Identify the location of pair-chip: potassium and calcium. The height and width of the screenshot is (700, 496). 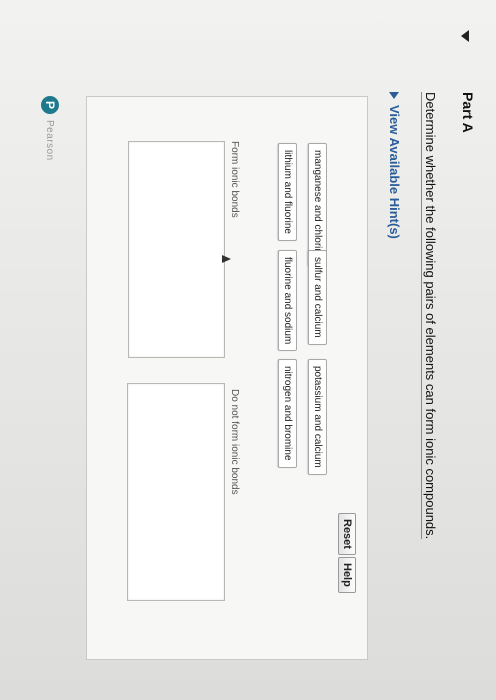
(317, 417).